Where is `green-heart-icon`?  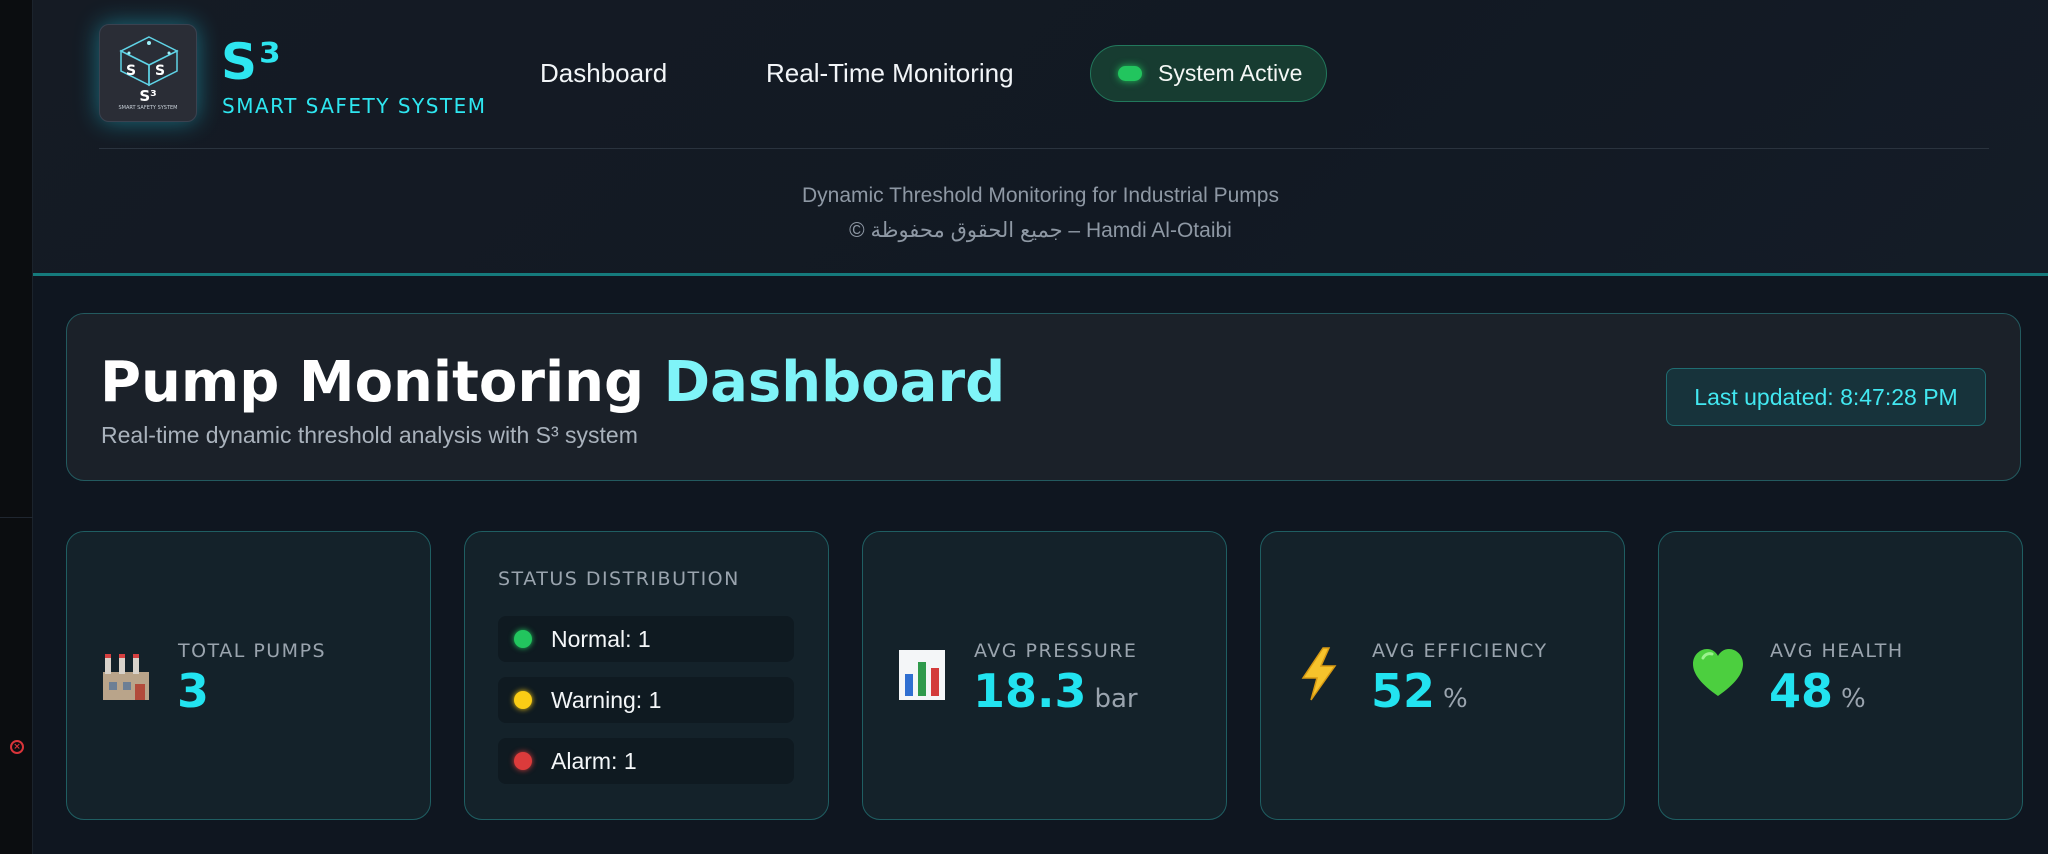
green-heart-icon is located at coordinates (1718, 672).